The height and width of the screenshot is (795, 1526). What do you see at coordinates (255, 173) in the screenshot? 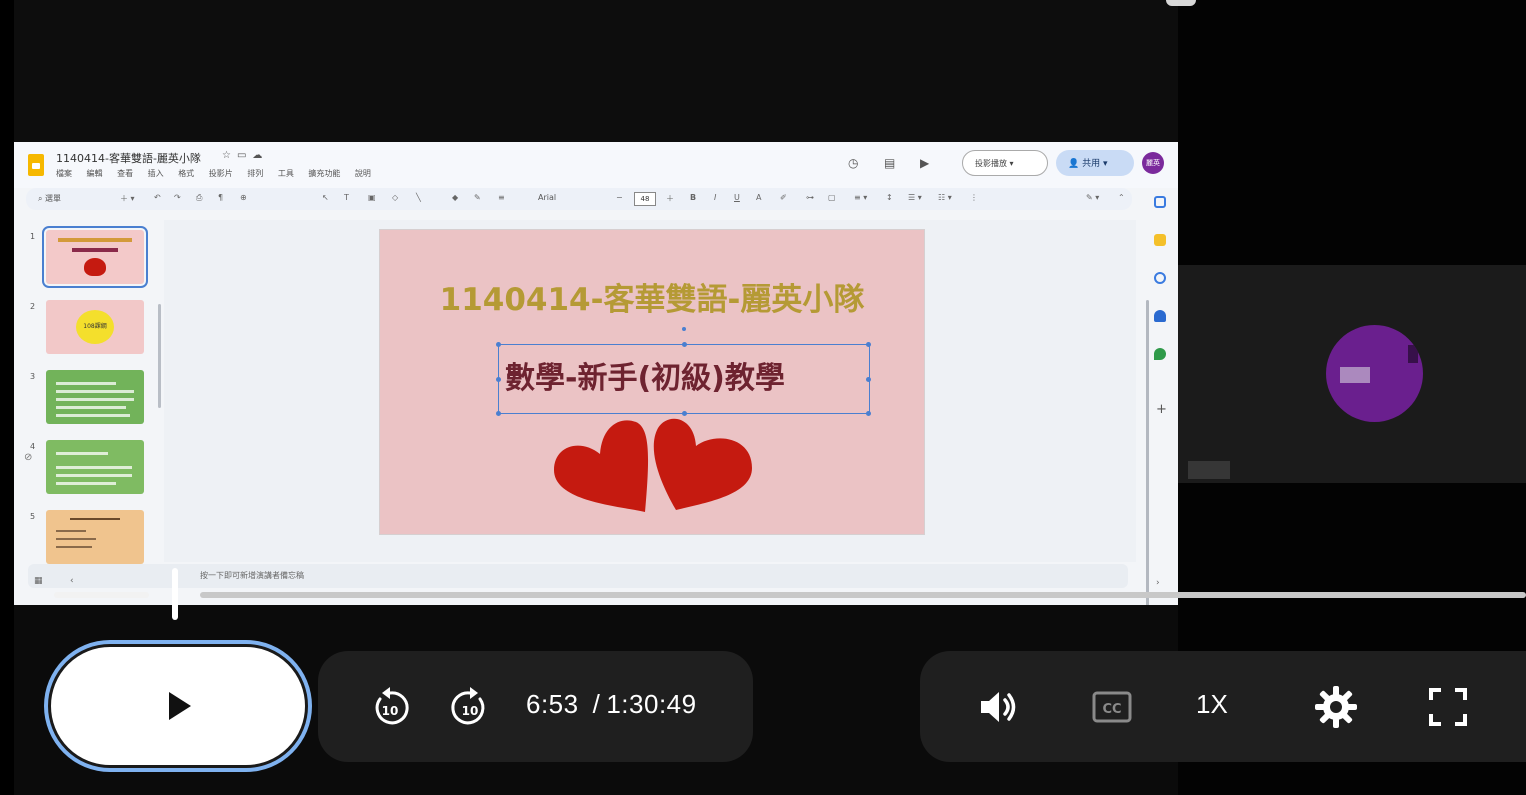
I see `menu-item: 排列` at bounding box center [255, 173].